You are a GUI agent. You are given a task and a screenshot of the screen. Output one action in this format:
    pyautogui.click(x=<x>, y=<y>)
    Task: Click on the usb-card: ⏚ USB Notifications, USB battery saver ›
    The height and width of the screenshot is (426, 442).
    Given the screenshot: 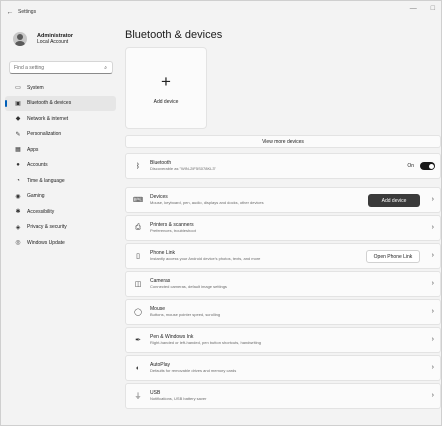 What is the action you would take?
    pyautogui.click(x=283, y=396)
    